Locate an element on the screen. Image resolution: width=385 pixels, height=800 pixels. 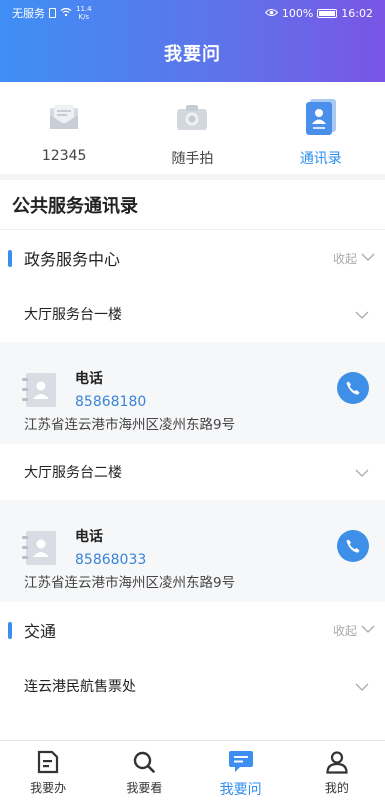
group-header-government: 政务服务中心 收起 is located at coordinates (192, 258).